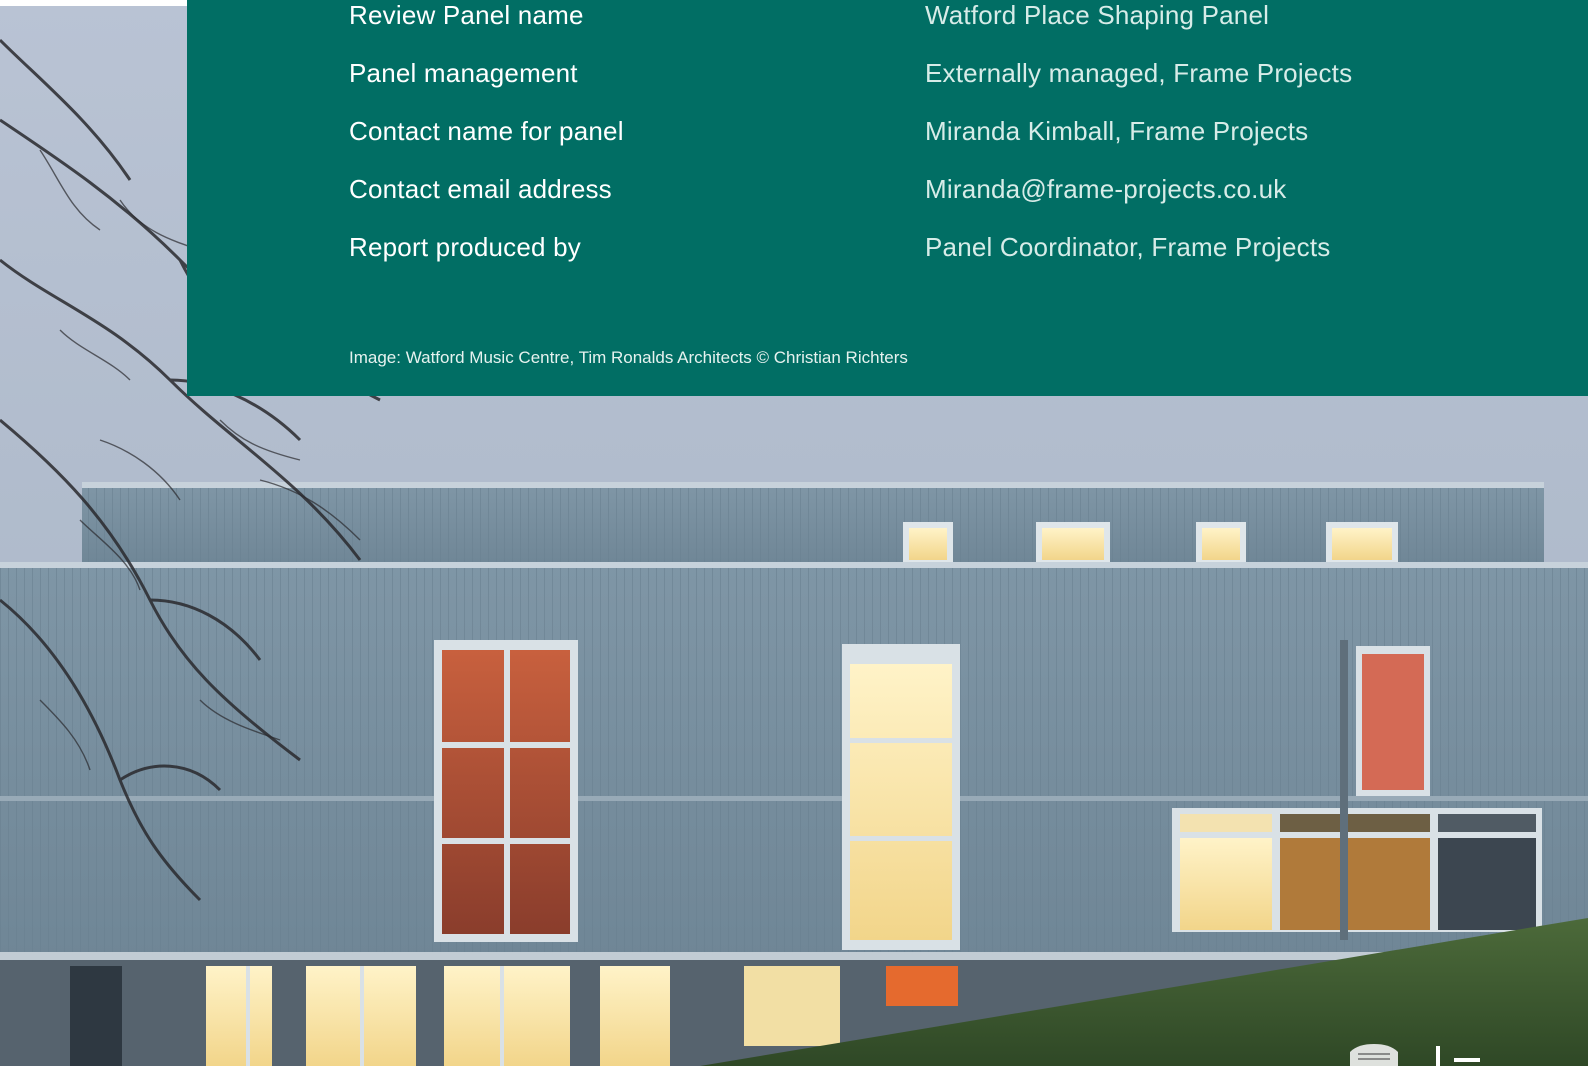 The image size is (1588, 1066). What do you see at coordinates (1139, 73) in the screenshot?
I see `row-value: Externally managed, Frame Projects` at bounding box center [1139, 73].